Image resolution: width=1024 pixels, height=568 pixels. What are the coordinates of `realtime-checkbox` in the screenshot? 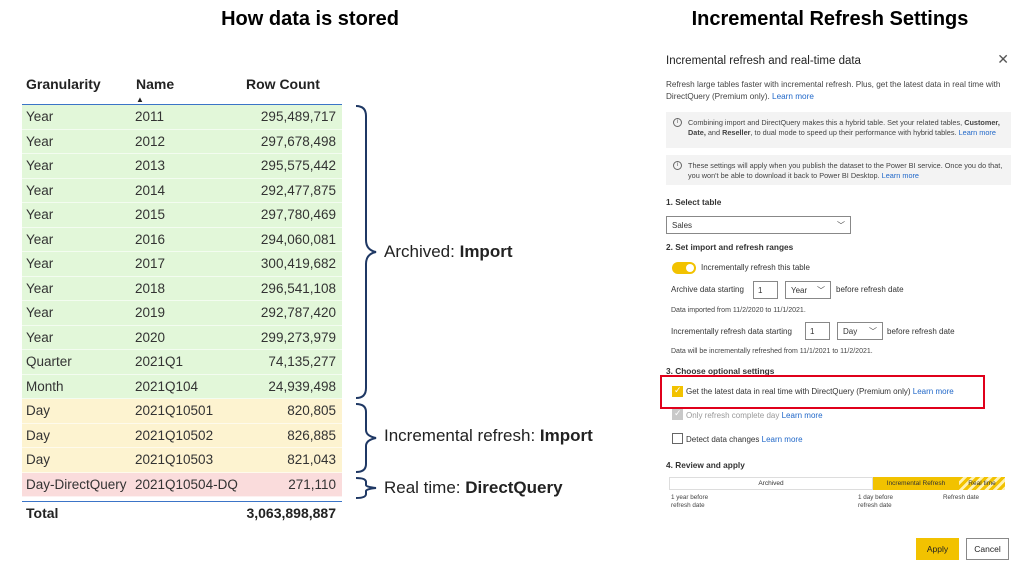 It's located at (677, 391).